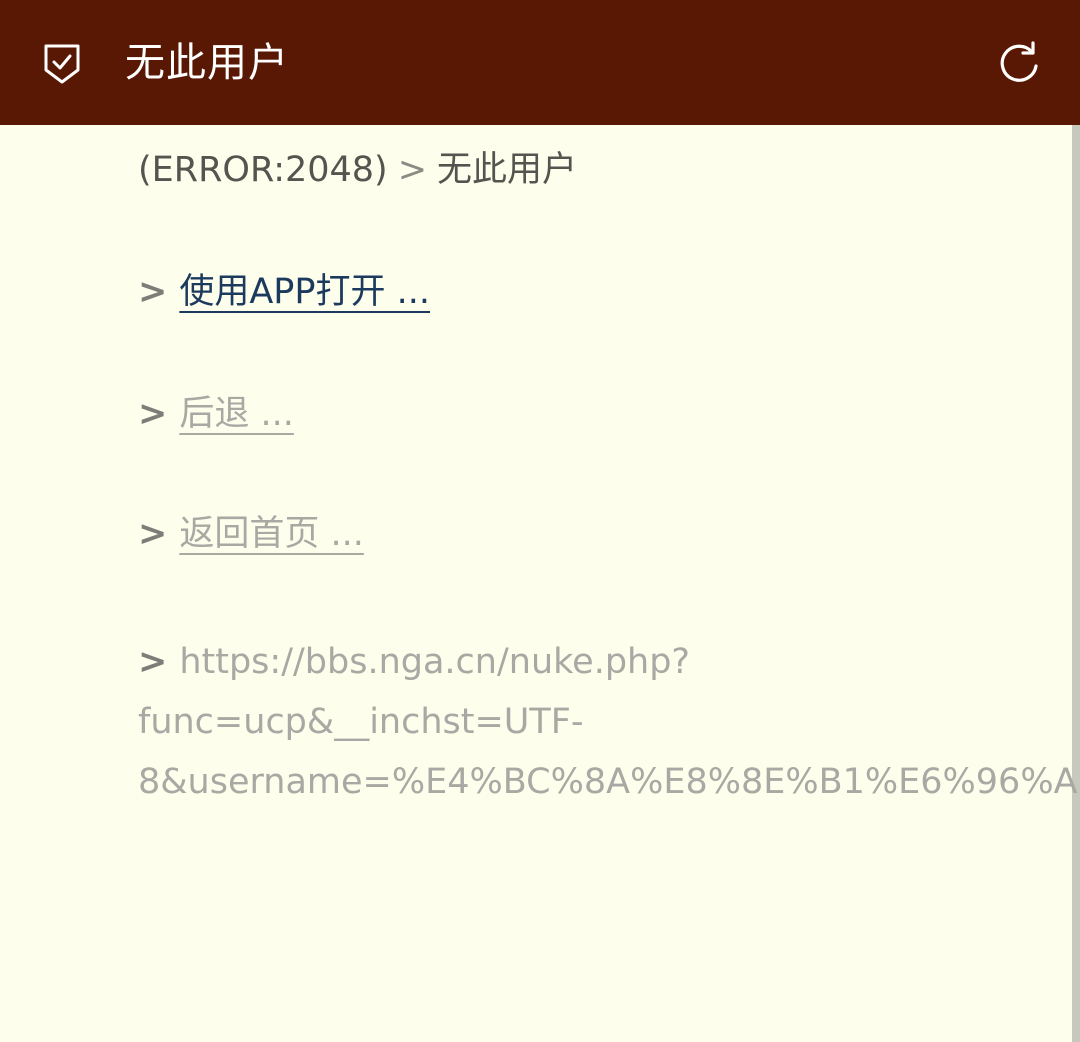  I want to click on error-arrow: >, so click(412, 170).